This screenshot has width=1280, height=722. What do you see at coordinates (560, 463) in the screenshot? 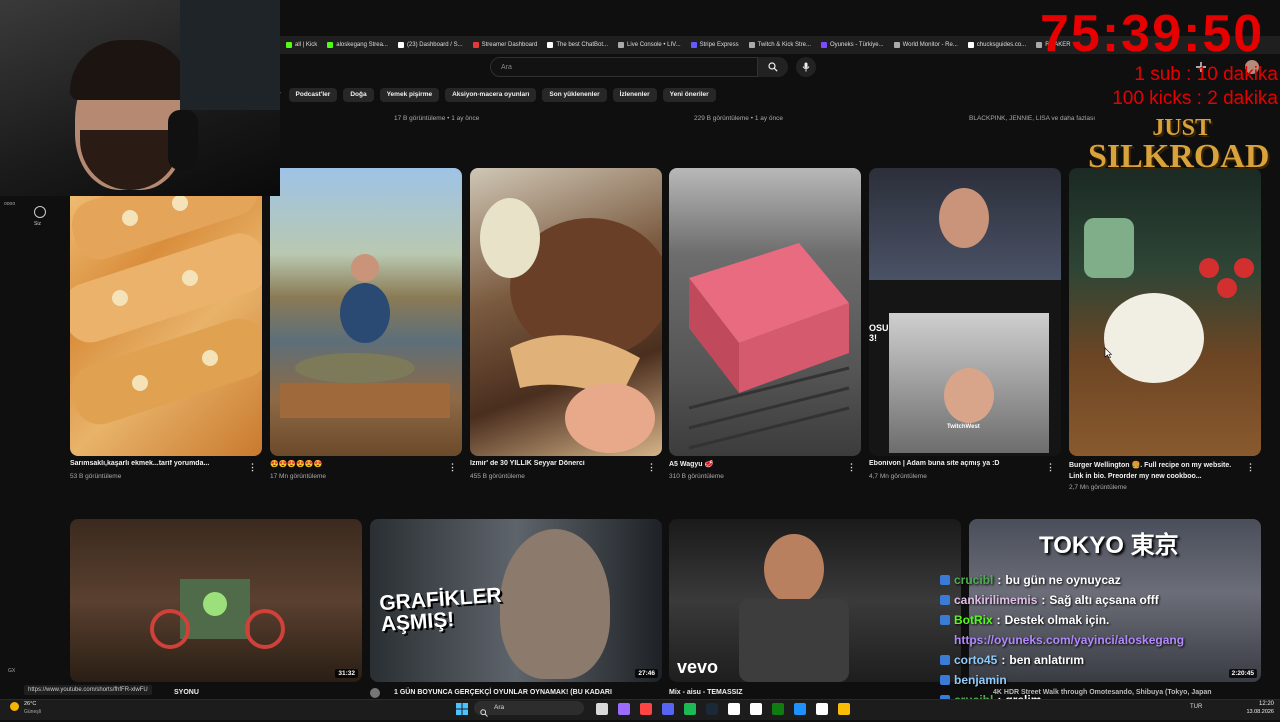
I see `short-title: İzmir' de 30 YILLIK Seyyar Dönerci` at bounding box center [560, 463].